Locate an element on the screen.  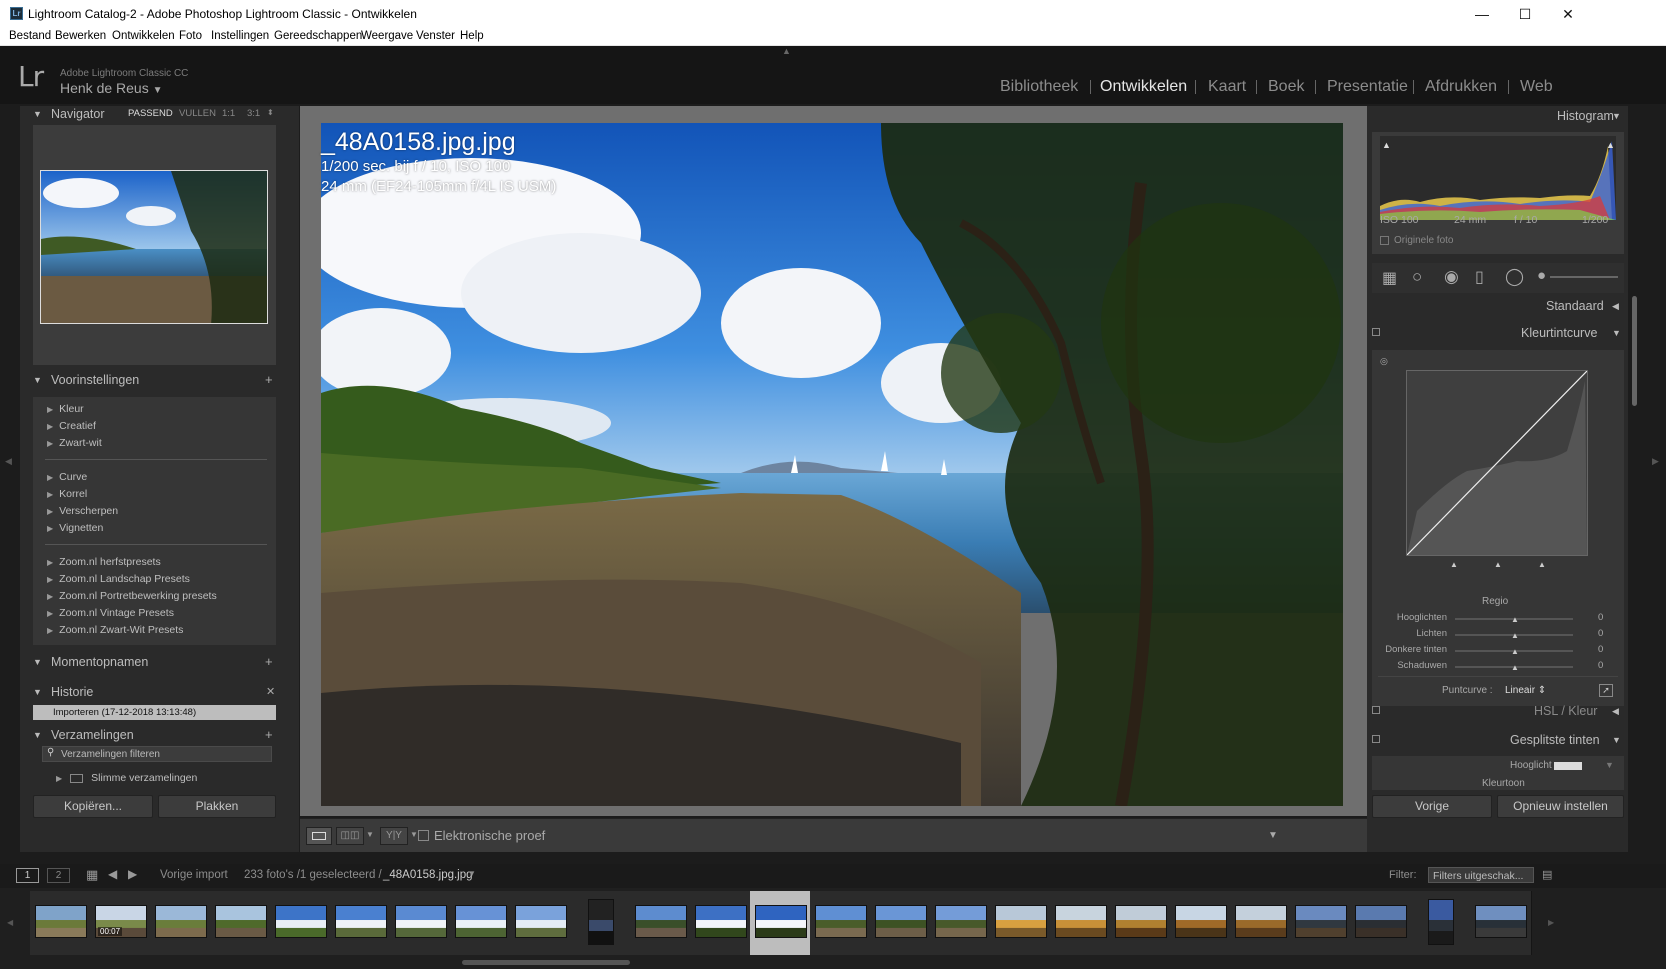
brush-slider-track is located at coordinates (1584, 277).